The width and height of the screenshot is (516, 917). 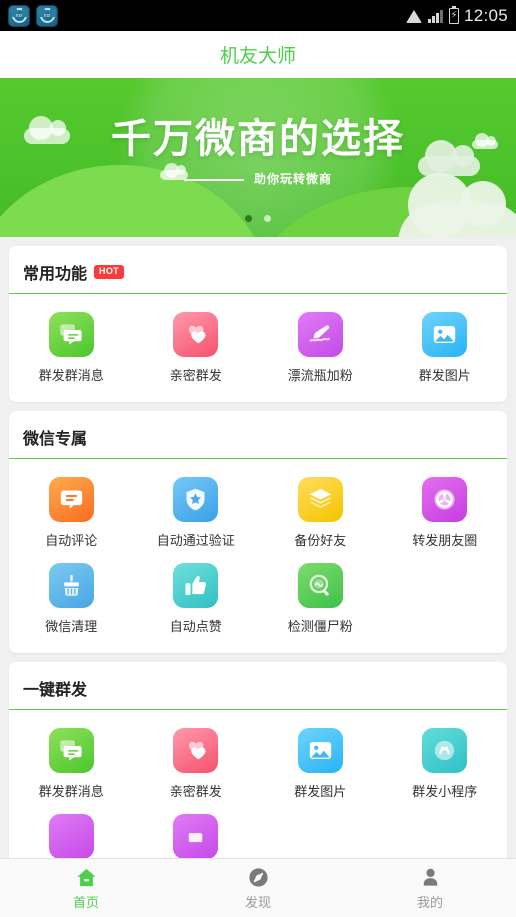 What do you see at coordinates (71, 540) in the screenshot?
I see `feature-label: 自动评论` at bounding box center [71, 540].